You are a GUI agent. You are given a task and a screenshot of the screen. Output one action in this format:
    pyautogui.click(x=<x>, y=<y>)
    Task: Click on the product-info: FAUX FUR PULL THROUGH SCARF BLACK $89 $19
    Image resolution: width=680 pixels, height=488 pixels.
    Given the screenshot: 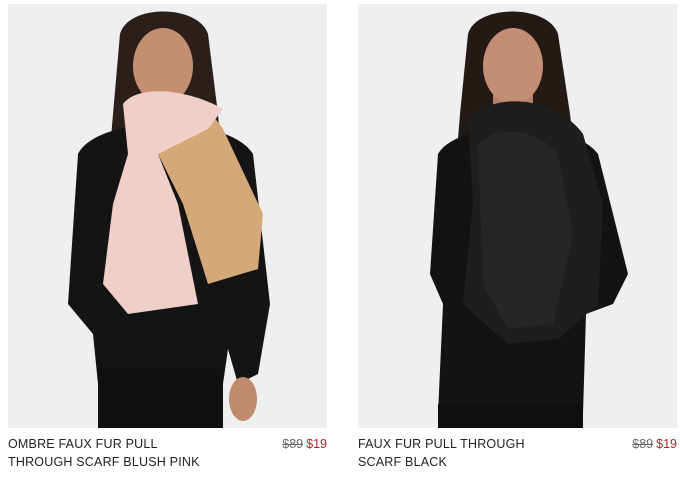 What is the action you would take?
    pyautogui.click(x=517, y=461)
    